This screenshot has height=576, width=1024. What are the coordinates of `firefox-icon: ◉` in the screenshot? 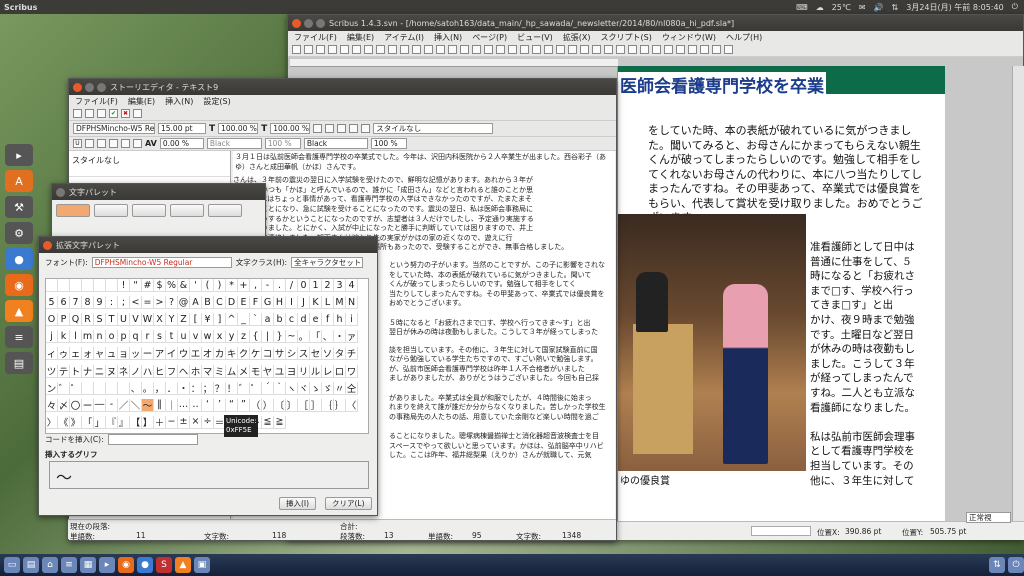 It's located at (126, 565).